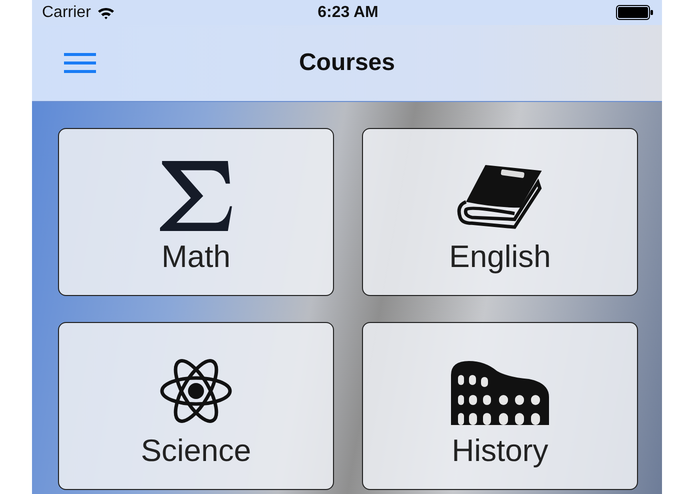 The image size is (695, 494). I want to click on clock-time: 6:23 AM, so click(348, 13).